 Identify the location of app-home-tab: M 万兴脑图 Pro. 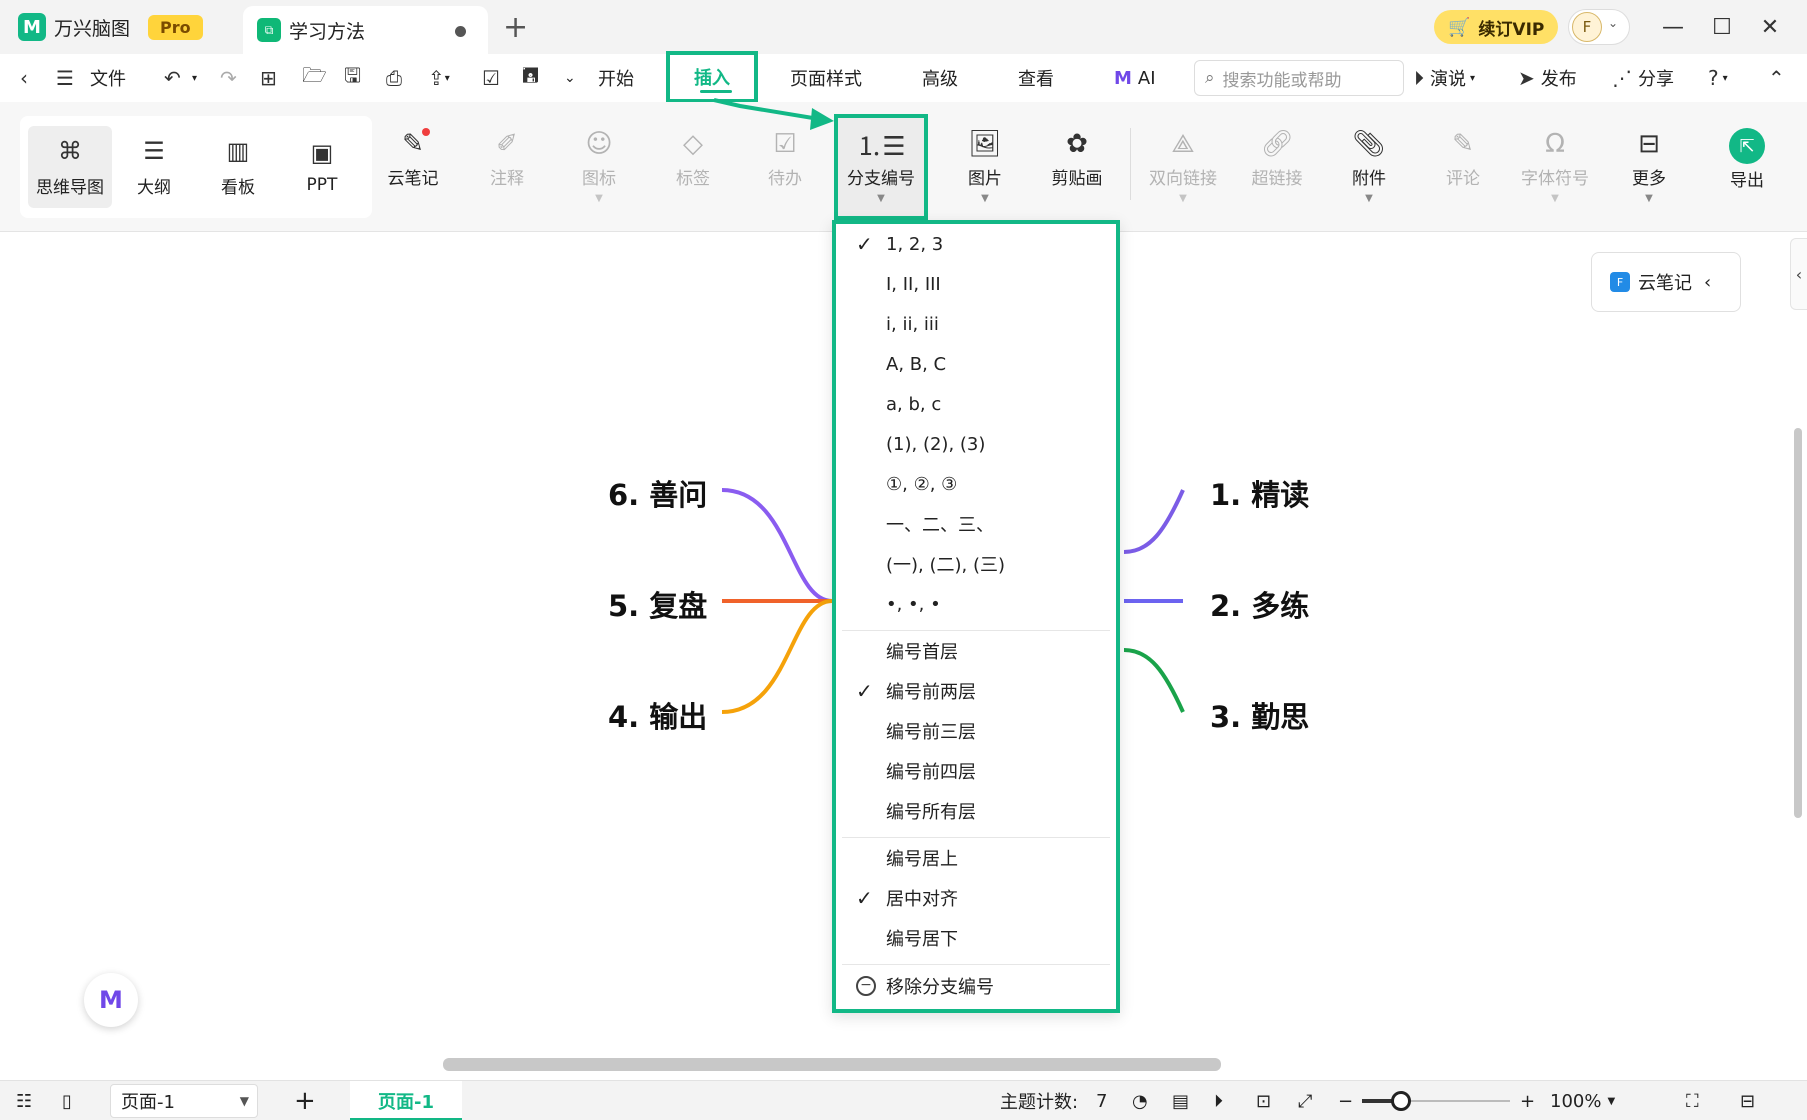
(129, 27).